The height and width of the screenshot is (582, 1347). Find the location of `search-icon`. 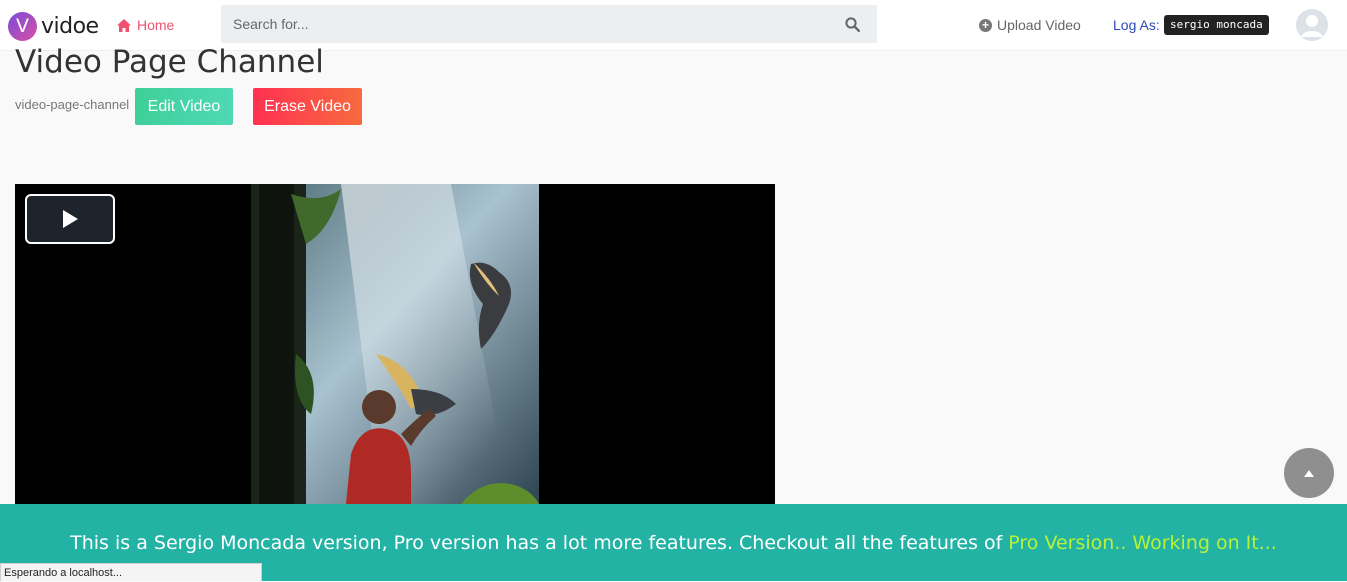

search-icon is located at coordinates (852, 24).